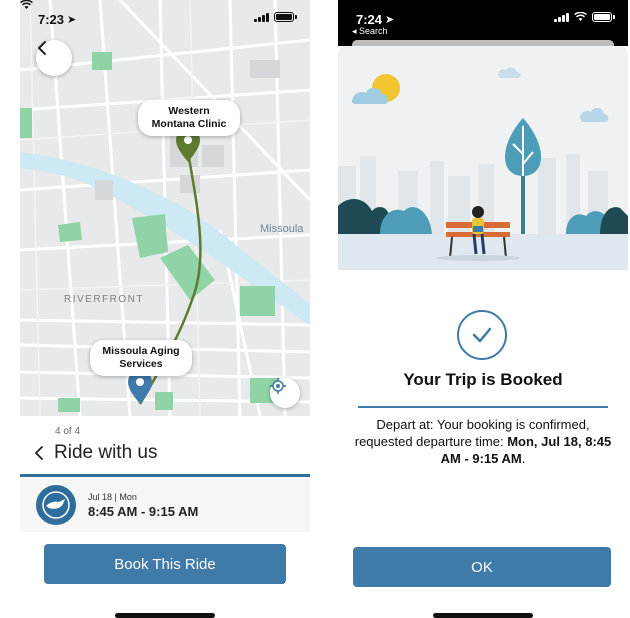  I want to click on status-time: 7:24, so click(369, 19).